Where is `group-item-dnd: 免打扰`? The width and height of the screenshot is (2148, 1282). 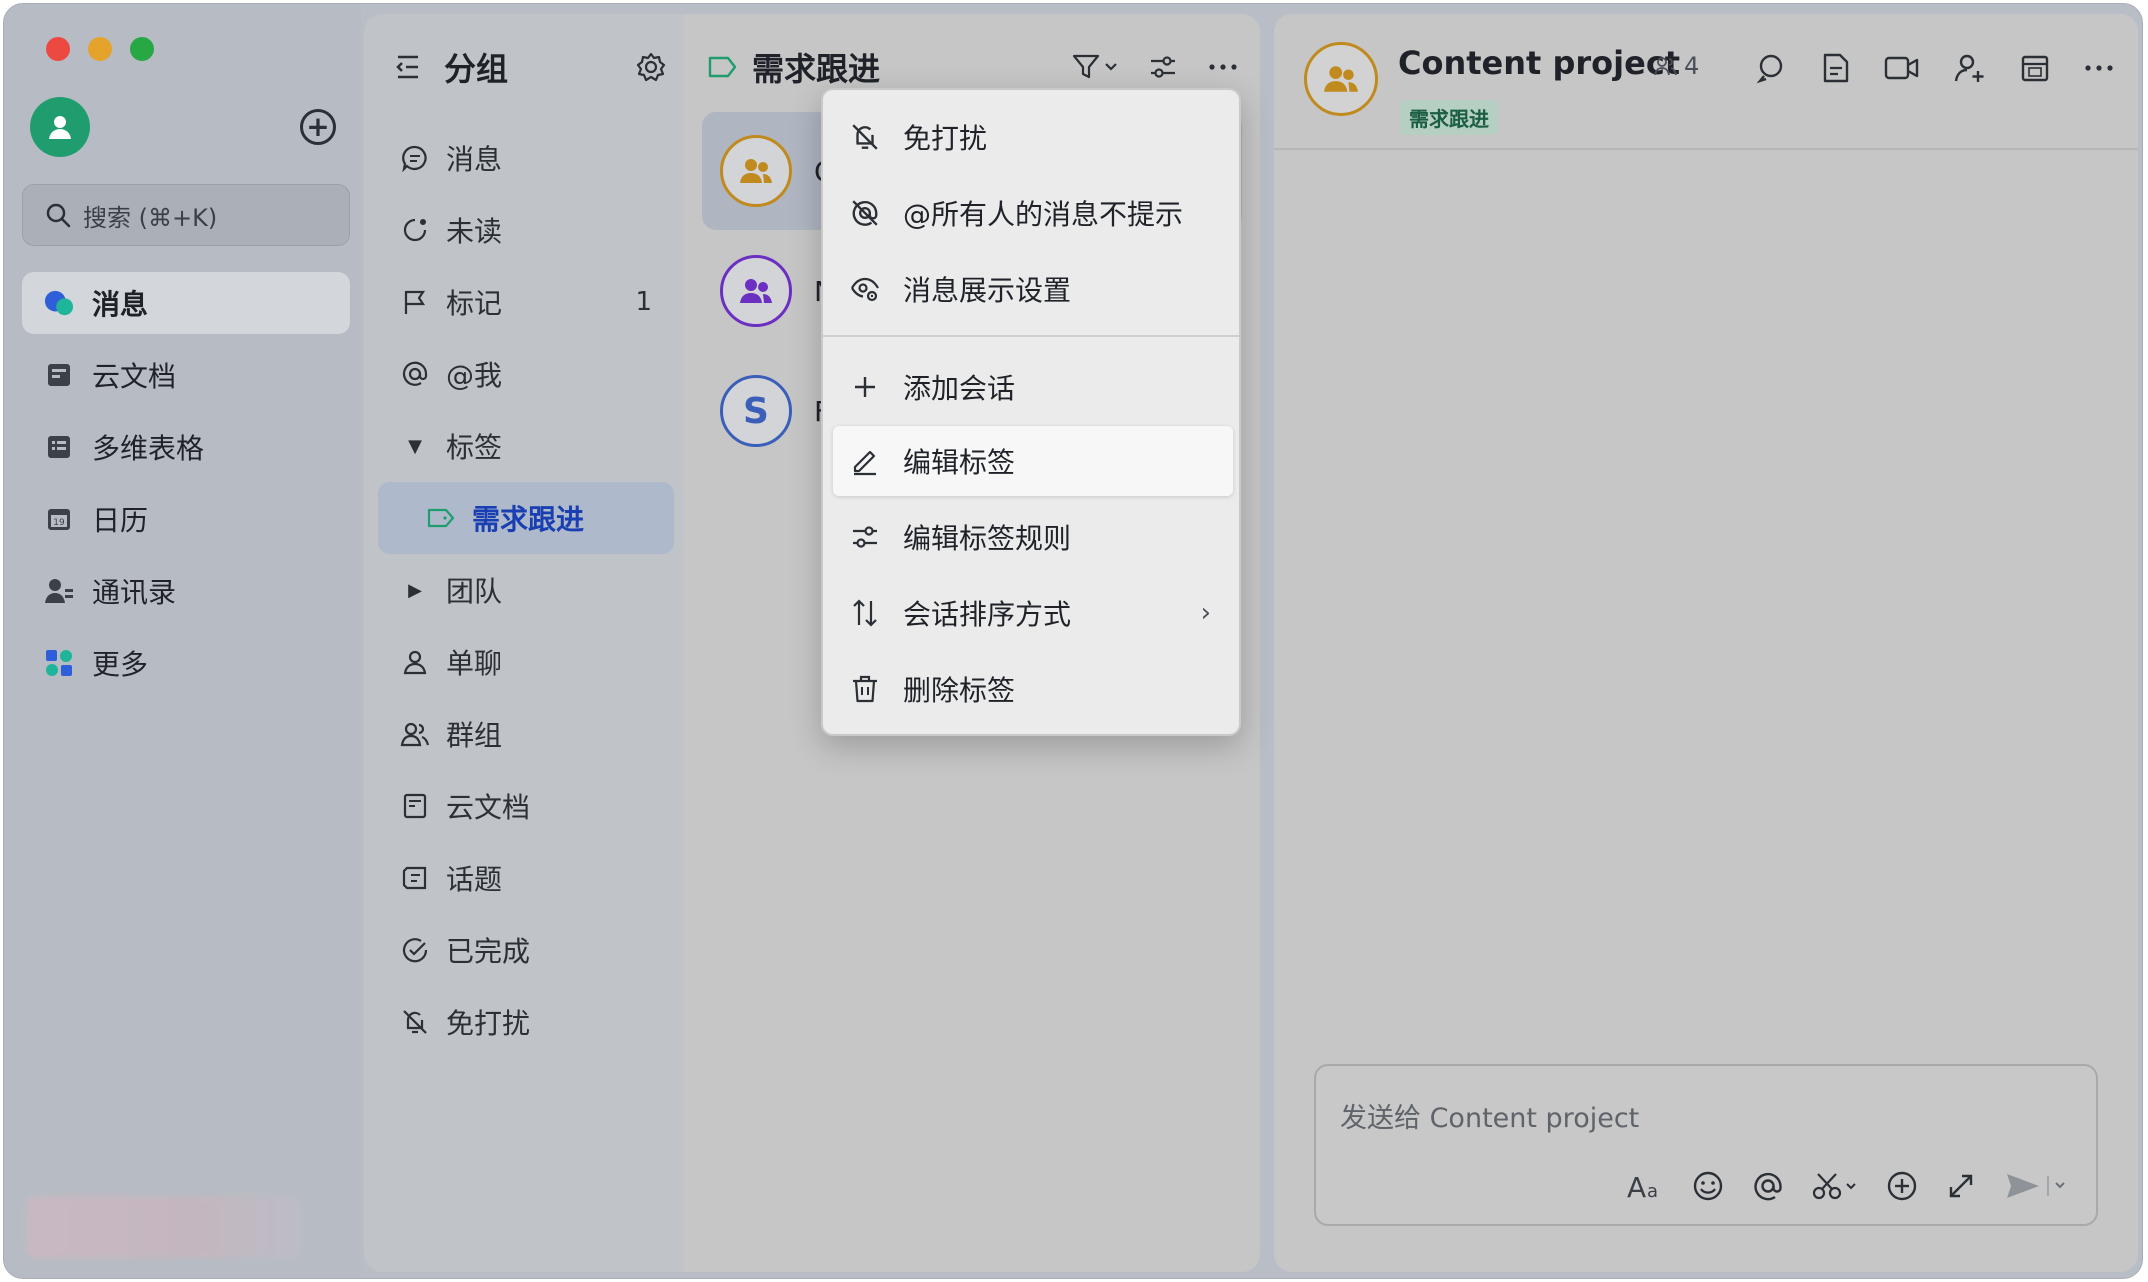
group-item-dnd: 免打扰 is located at coordinates (526, 1022).